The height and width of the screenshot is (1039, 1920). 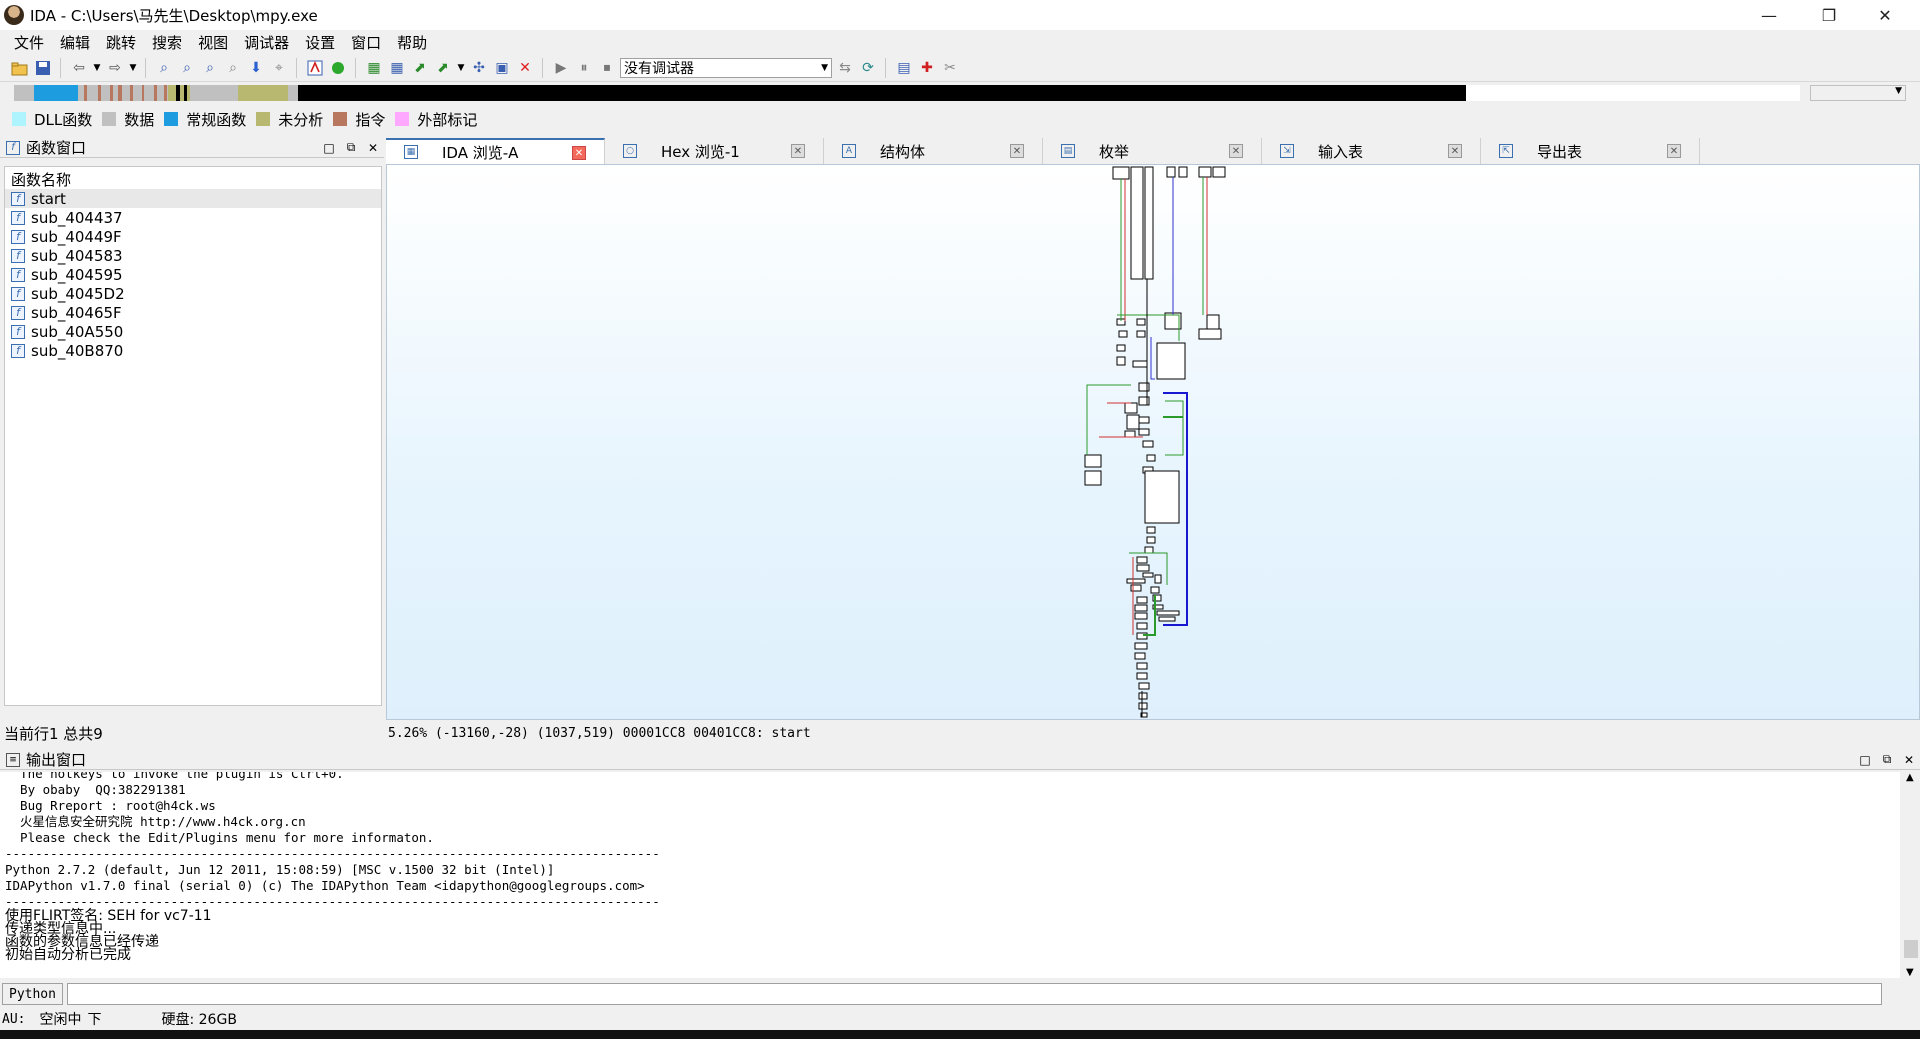 I want to click on python-command-bar: Python, so click(x=960, y=994).